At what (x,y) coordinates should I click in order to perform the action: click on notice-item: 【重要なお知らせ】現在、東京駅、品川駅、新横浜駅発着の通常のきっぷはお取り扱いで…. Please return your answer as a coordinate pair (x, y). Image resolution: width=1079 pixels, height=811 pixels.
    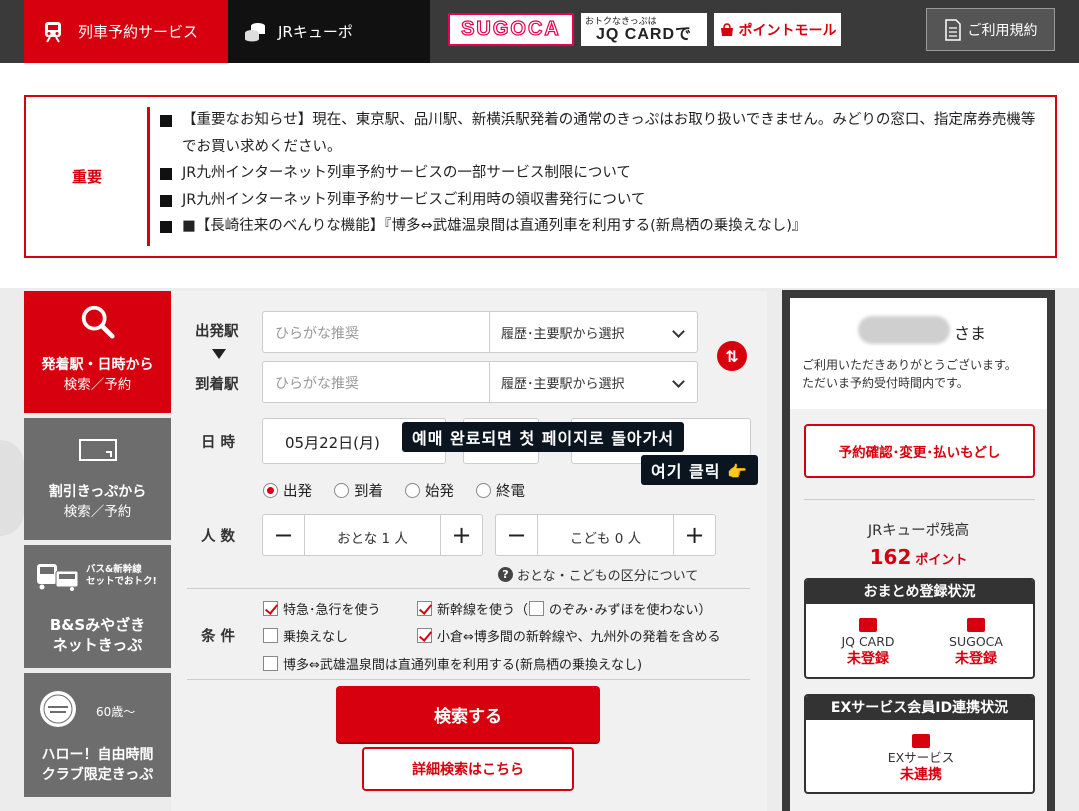
    Looking at the image, I should click on (600, 133).